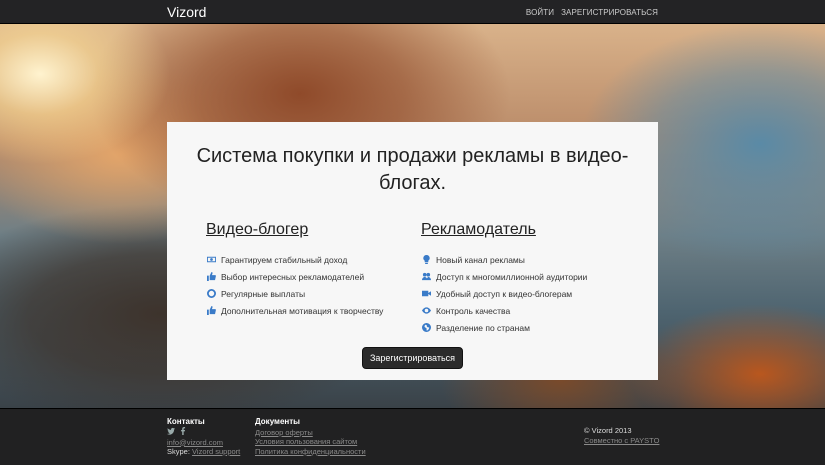  I want to click on list-item: Контроль качества, so click(531, 310).